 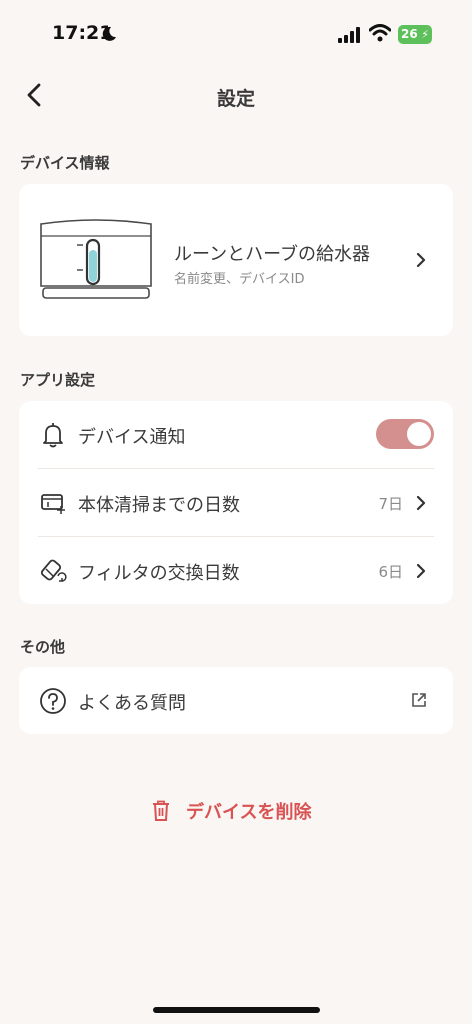 What do you see at coordinates (390, 504) in the screenshot?
I see `row-value: 7日` at bounding box center [390, 504].